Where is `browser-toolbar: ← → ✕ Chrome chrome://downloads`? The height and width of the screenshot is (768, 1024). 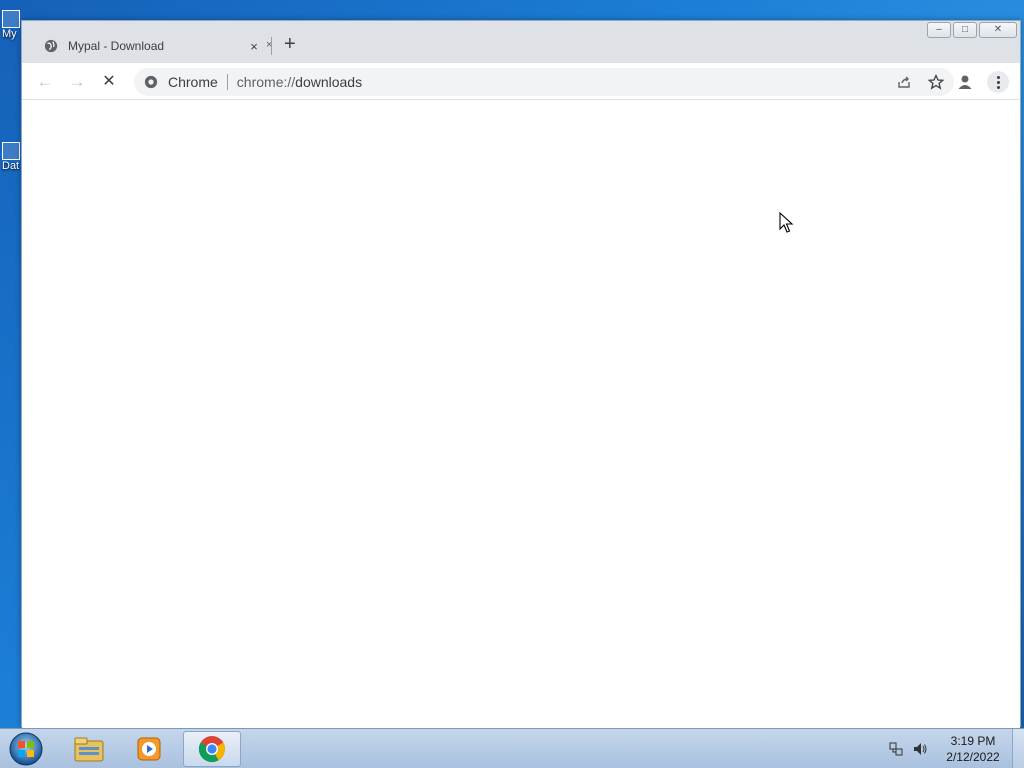 browser-toolbar: ← → ✕ Chrome chrome://downloads is located at coordinates (521, 81).